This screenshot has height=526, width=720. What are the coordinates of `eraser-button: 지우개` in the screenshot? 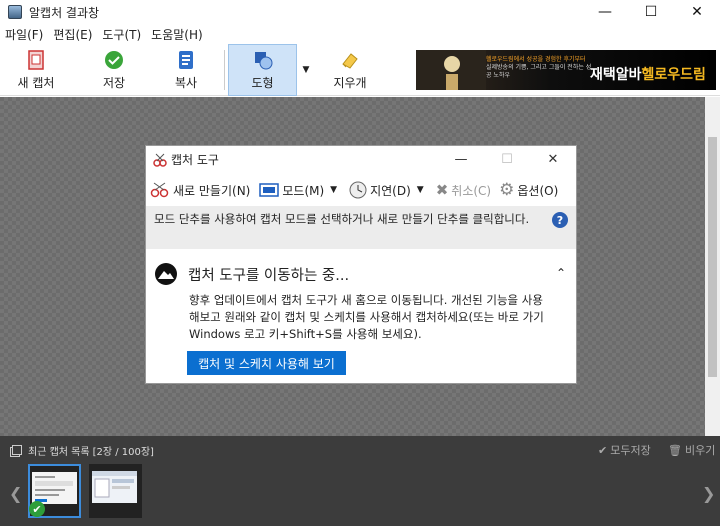 It's located at (350, 70).